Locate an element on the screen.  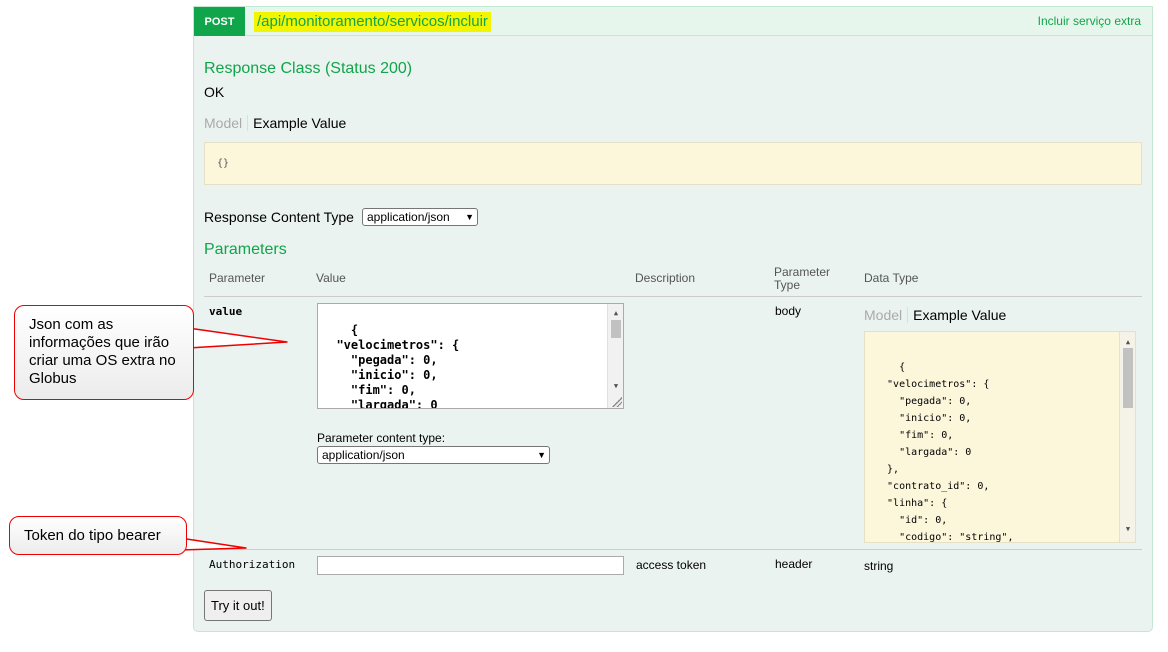
token-callout-text: Token do tipo bearer is located at coordinates (92, 535).